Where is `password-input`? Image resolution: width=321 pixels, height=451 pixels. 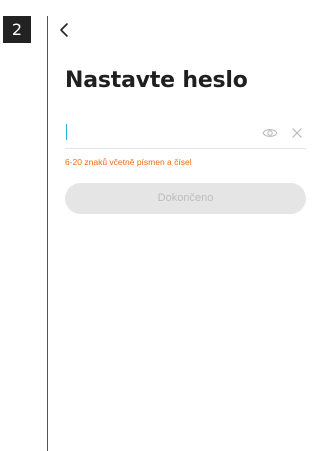
password-input is located at coordinates (155, 133).